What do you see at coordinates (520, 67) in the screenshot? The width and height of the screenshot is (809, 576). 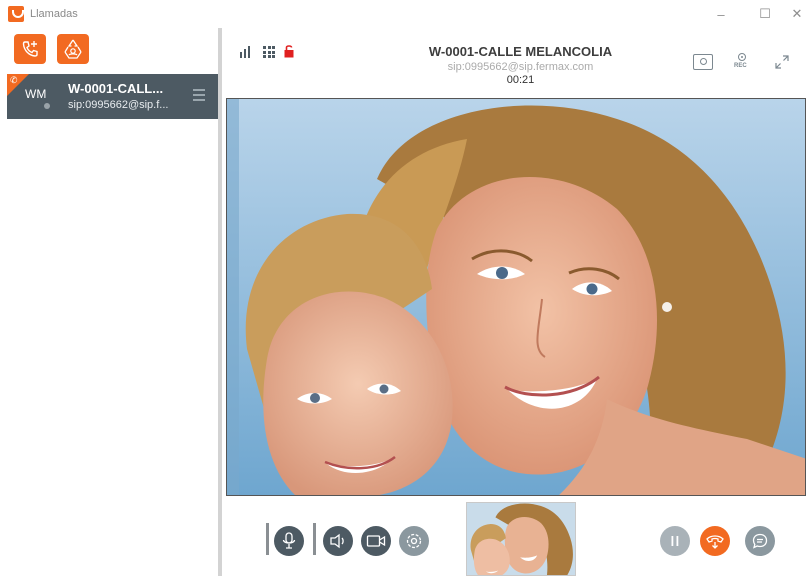 I see `call-sip-address: sip:0995662@sip.fermax.com` at bounding box center [520, 67].